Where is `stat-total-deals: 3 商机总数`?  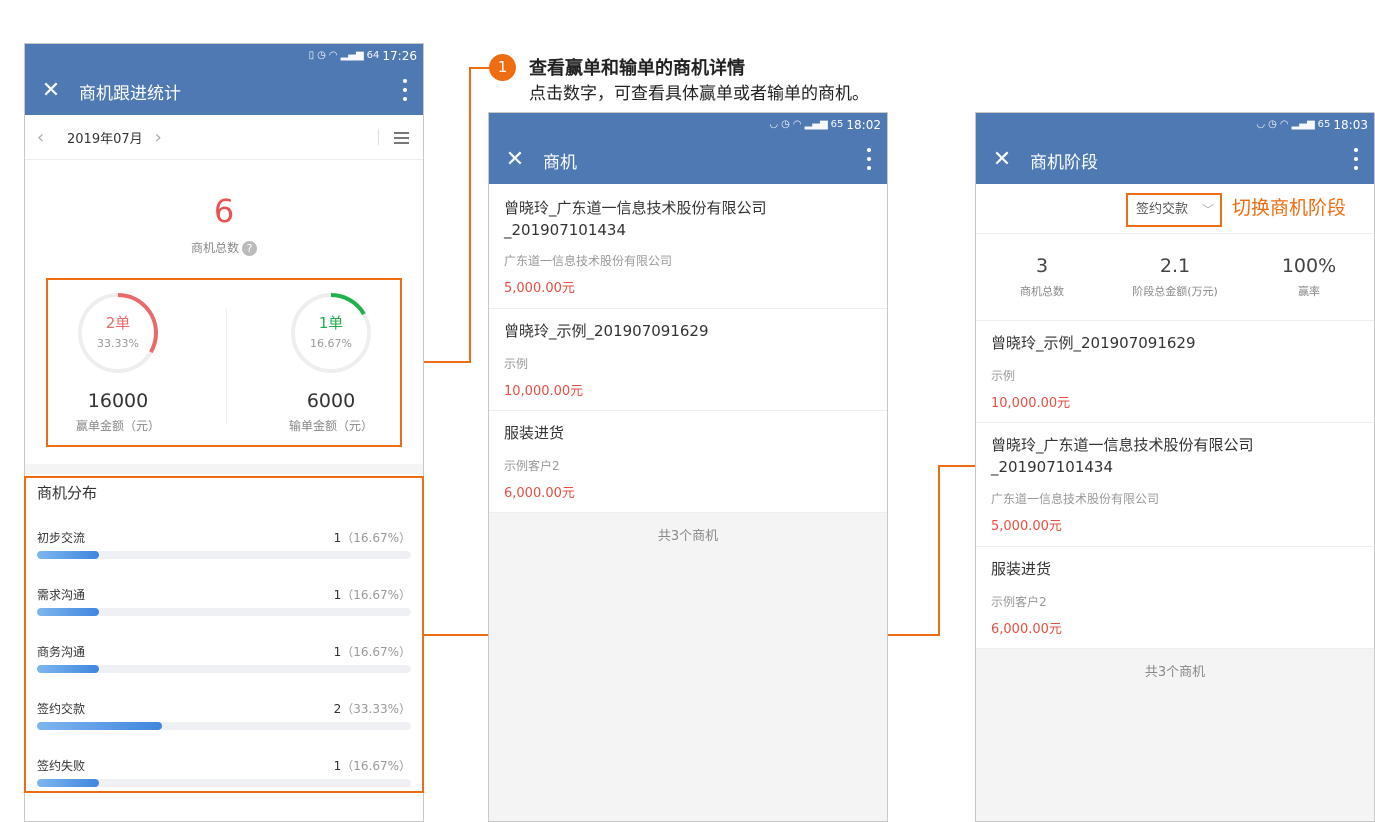 stat-total-deals: 3 商机总数 is located at coordinates (1042, 277).